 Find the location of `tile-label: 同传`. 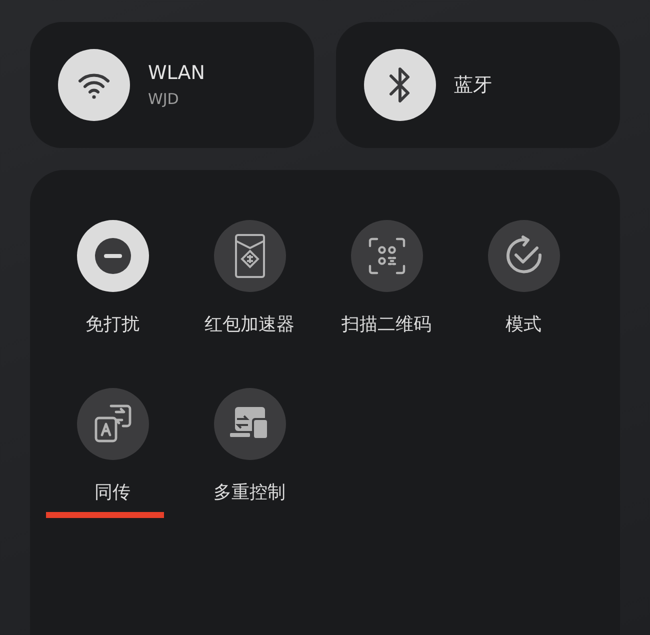

tile-label: 同传 is located at coordinates (112, 492).